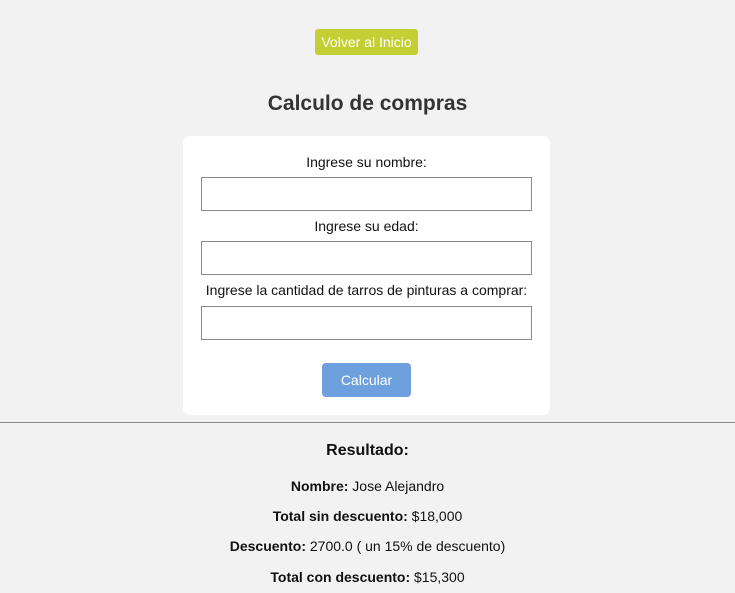  Describe the element at coordinates (366, 323) in the screenshot. I see `quantity-input` at that location.